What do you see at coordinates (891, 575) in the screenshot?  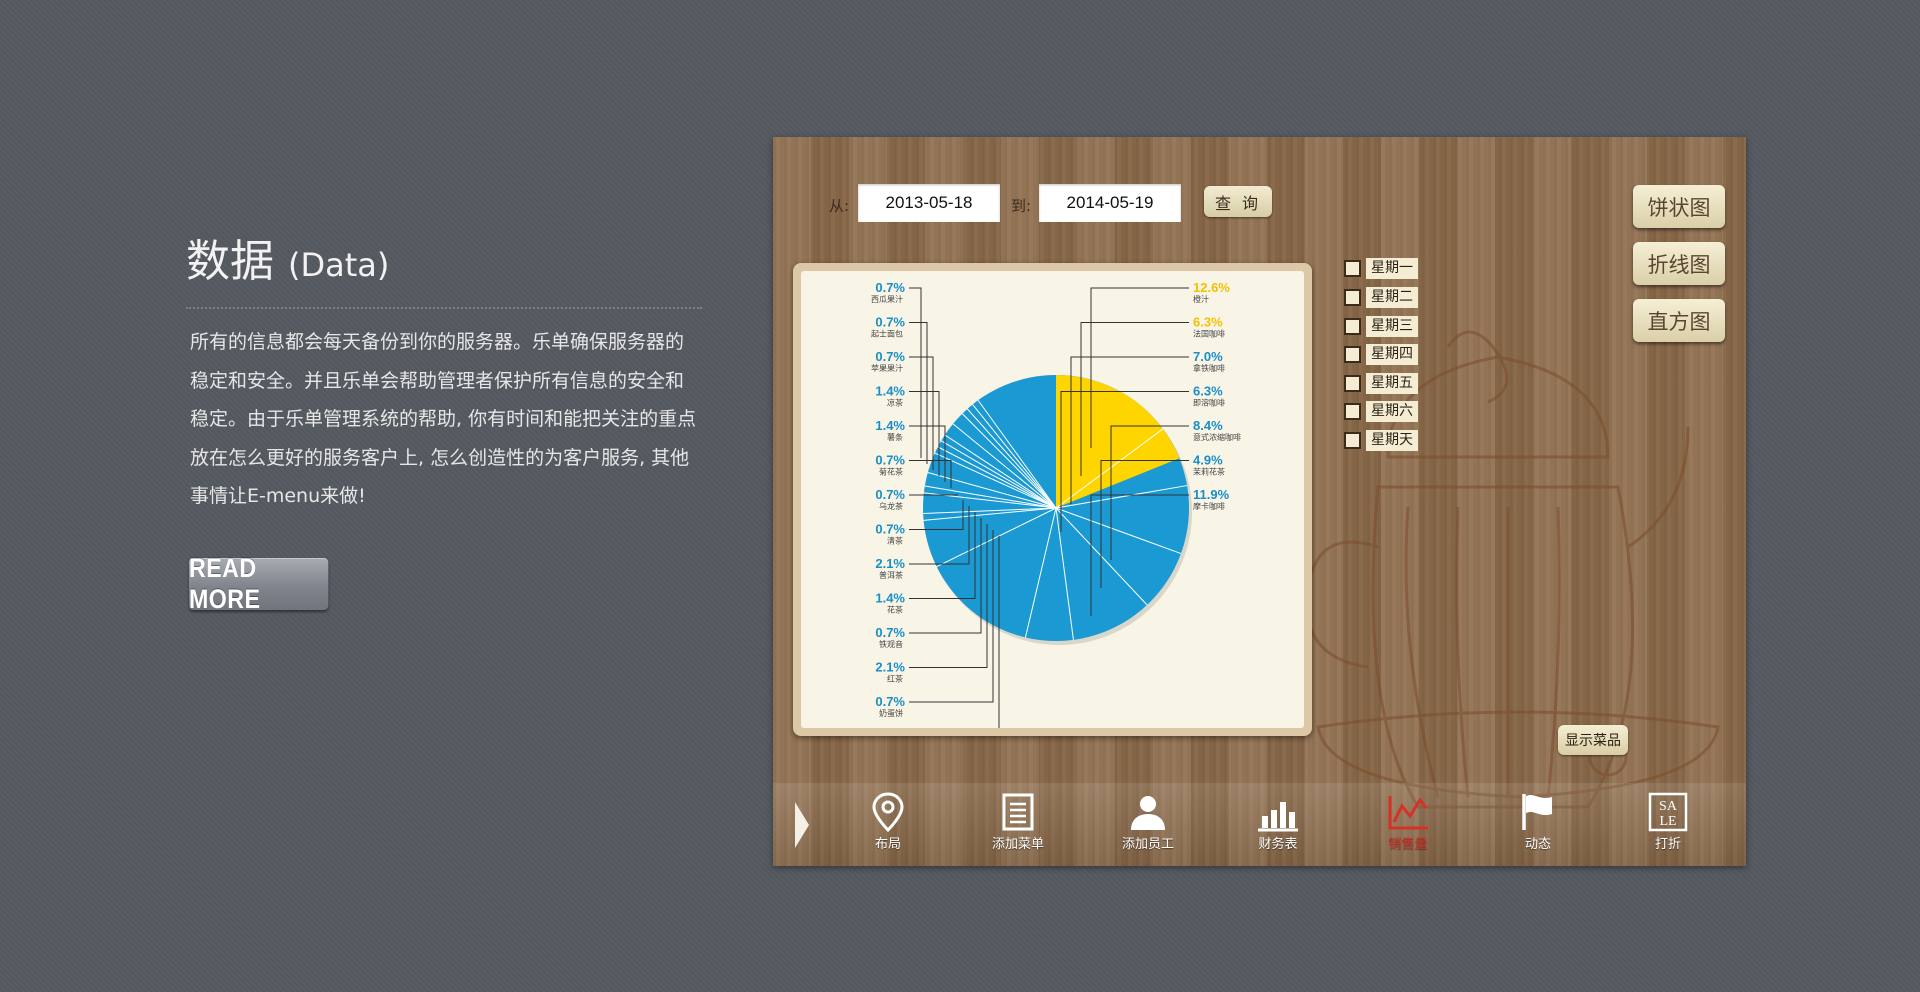 I see `left-name-label: 普洱茶` at bounding box center [891, 575].